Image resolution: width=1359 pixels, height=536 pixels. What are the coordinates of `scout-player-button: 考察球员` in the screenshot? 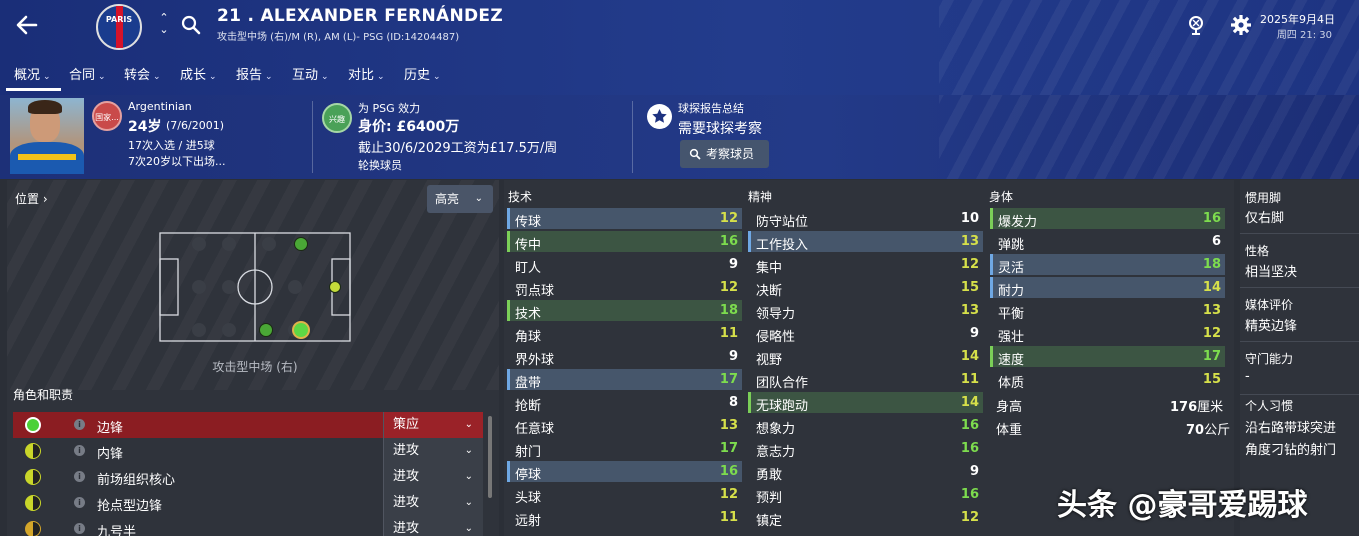 It's located at (724, 154).